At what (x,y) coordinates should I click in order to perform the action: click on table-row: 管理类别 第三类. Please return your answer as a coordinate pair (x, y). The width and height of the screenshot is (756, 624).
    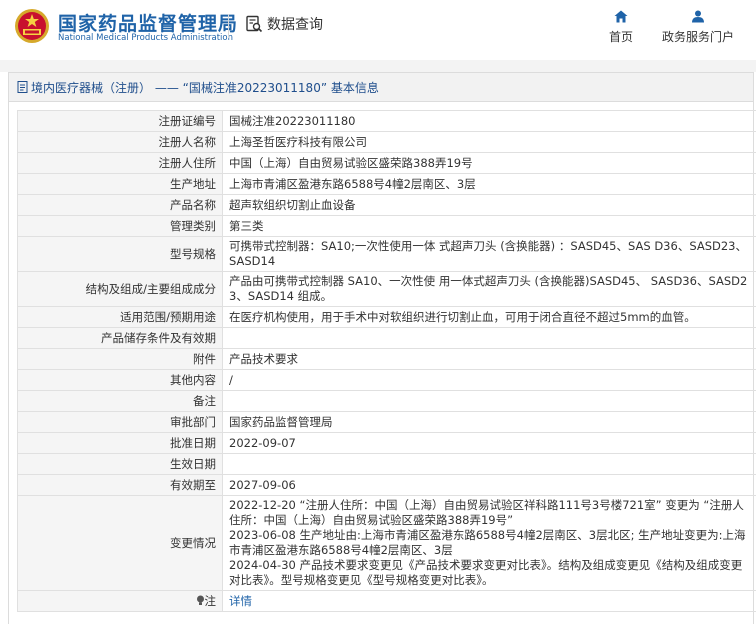
    Looking at the image, I should click on (387, 226).